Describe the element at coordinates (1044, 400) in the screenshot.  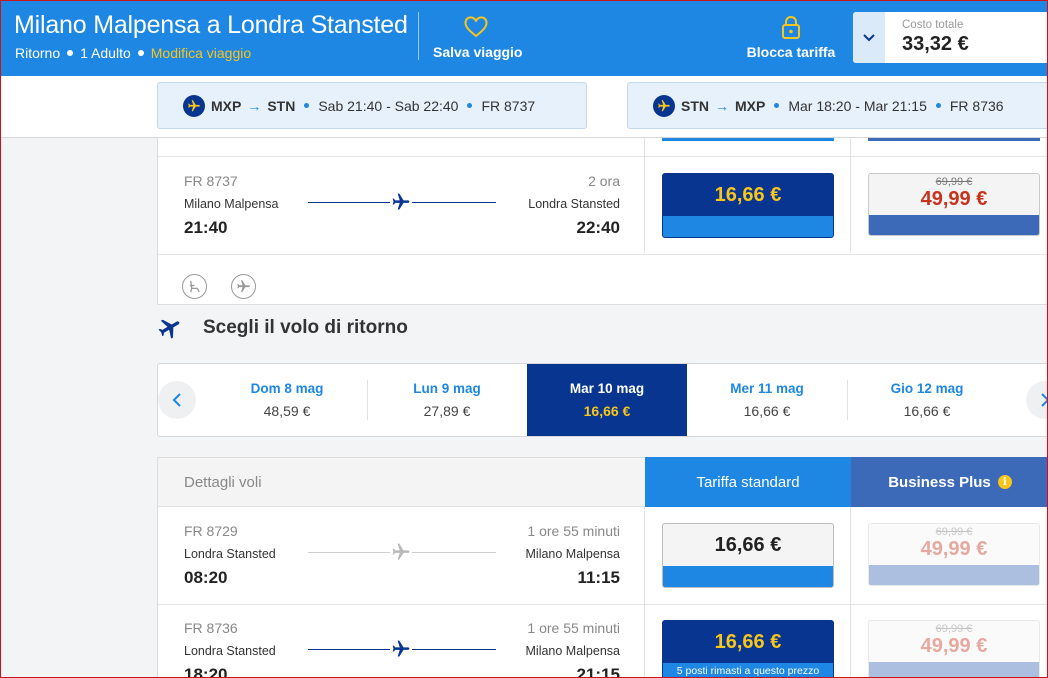
I see `chevron-right-icon` at that location.